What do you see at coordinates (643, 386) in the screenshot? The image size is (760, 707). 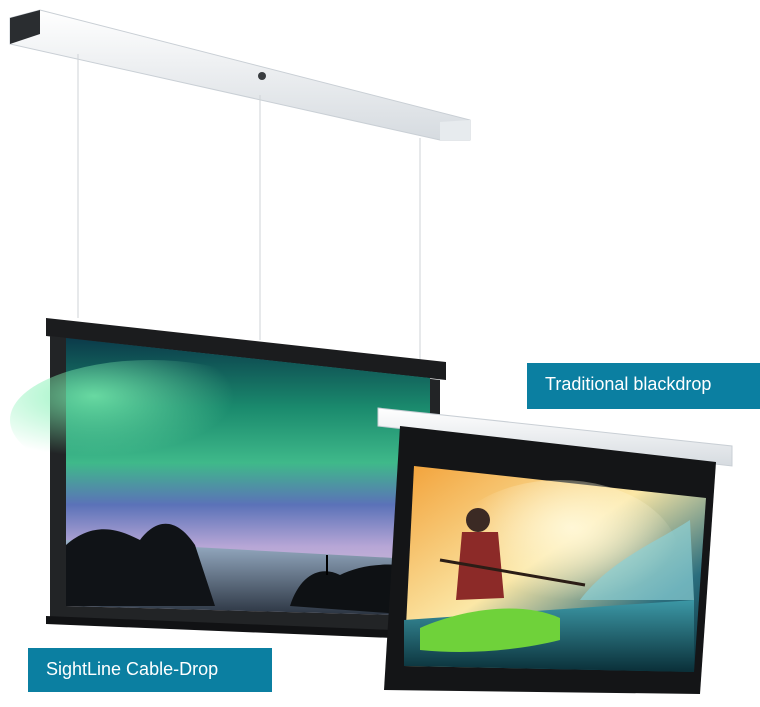 I see `traditional-blackdrop-label: Traditional blackdrop` at bounding box center [643, 386].